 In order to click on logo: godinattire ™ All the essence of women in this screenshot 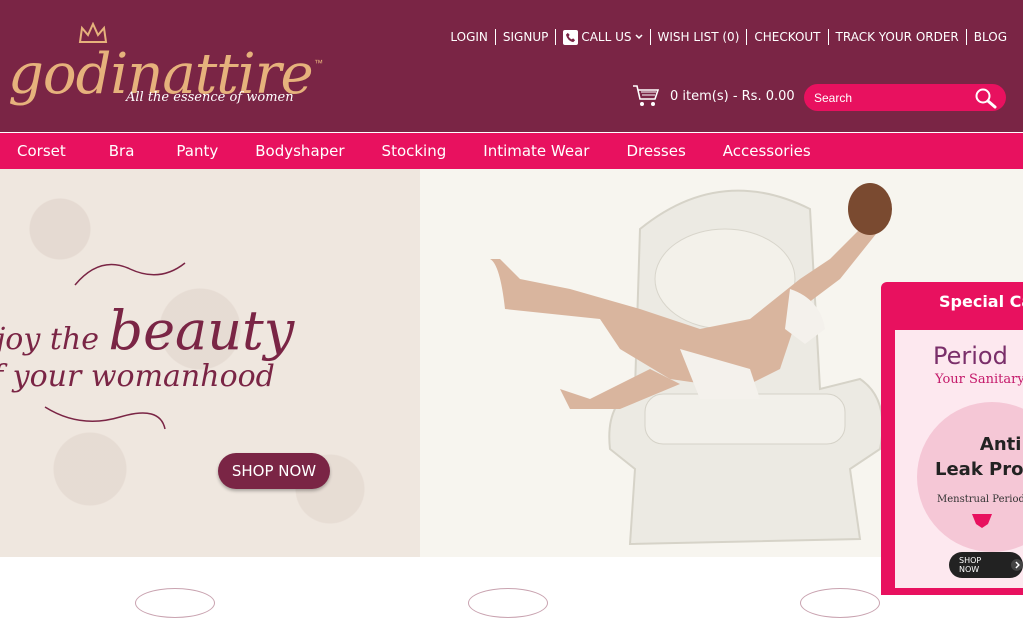, I will do `click(168, 67)`.